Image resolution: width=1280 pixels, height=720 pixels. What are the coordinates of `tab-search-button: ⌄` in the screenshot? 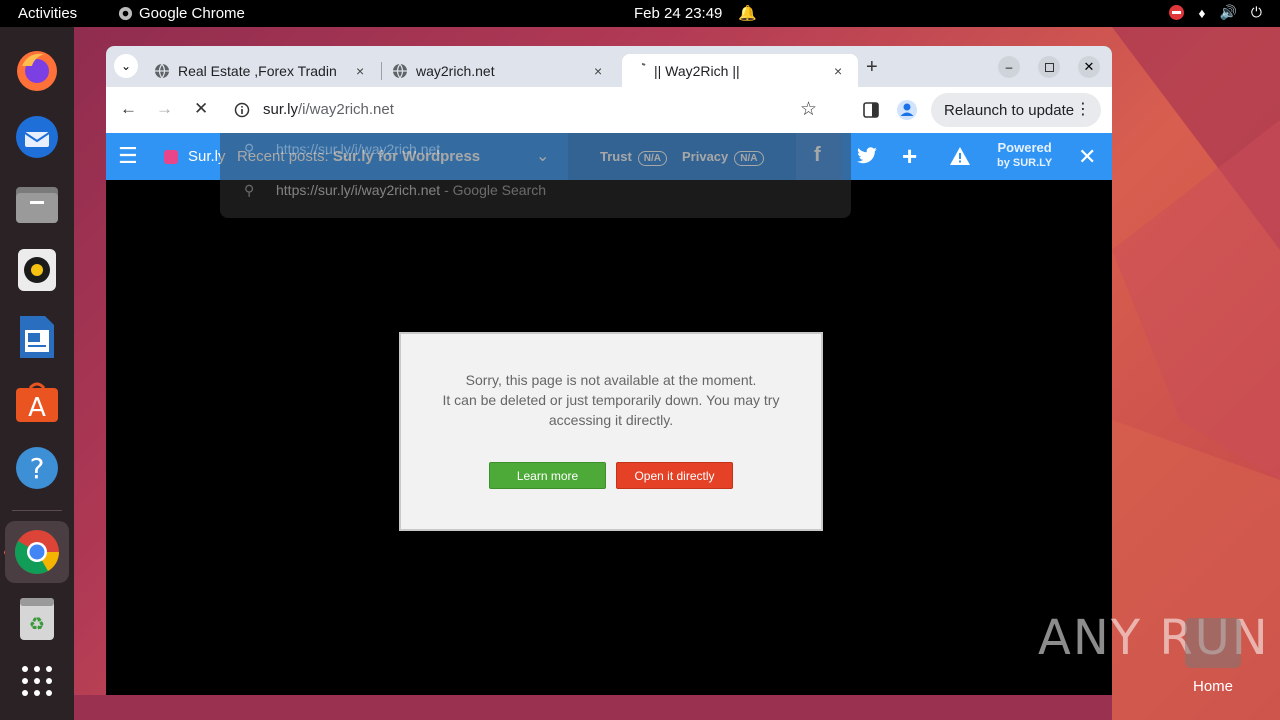 It's located at (126, 66).